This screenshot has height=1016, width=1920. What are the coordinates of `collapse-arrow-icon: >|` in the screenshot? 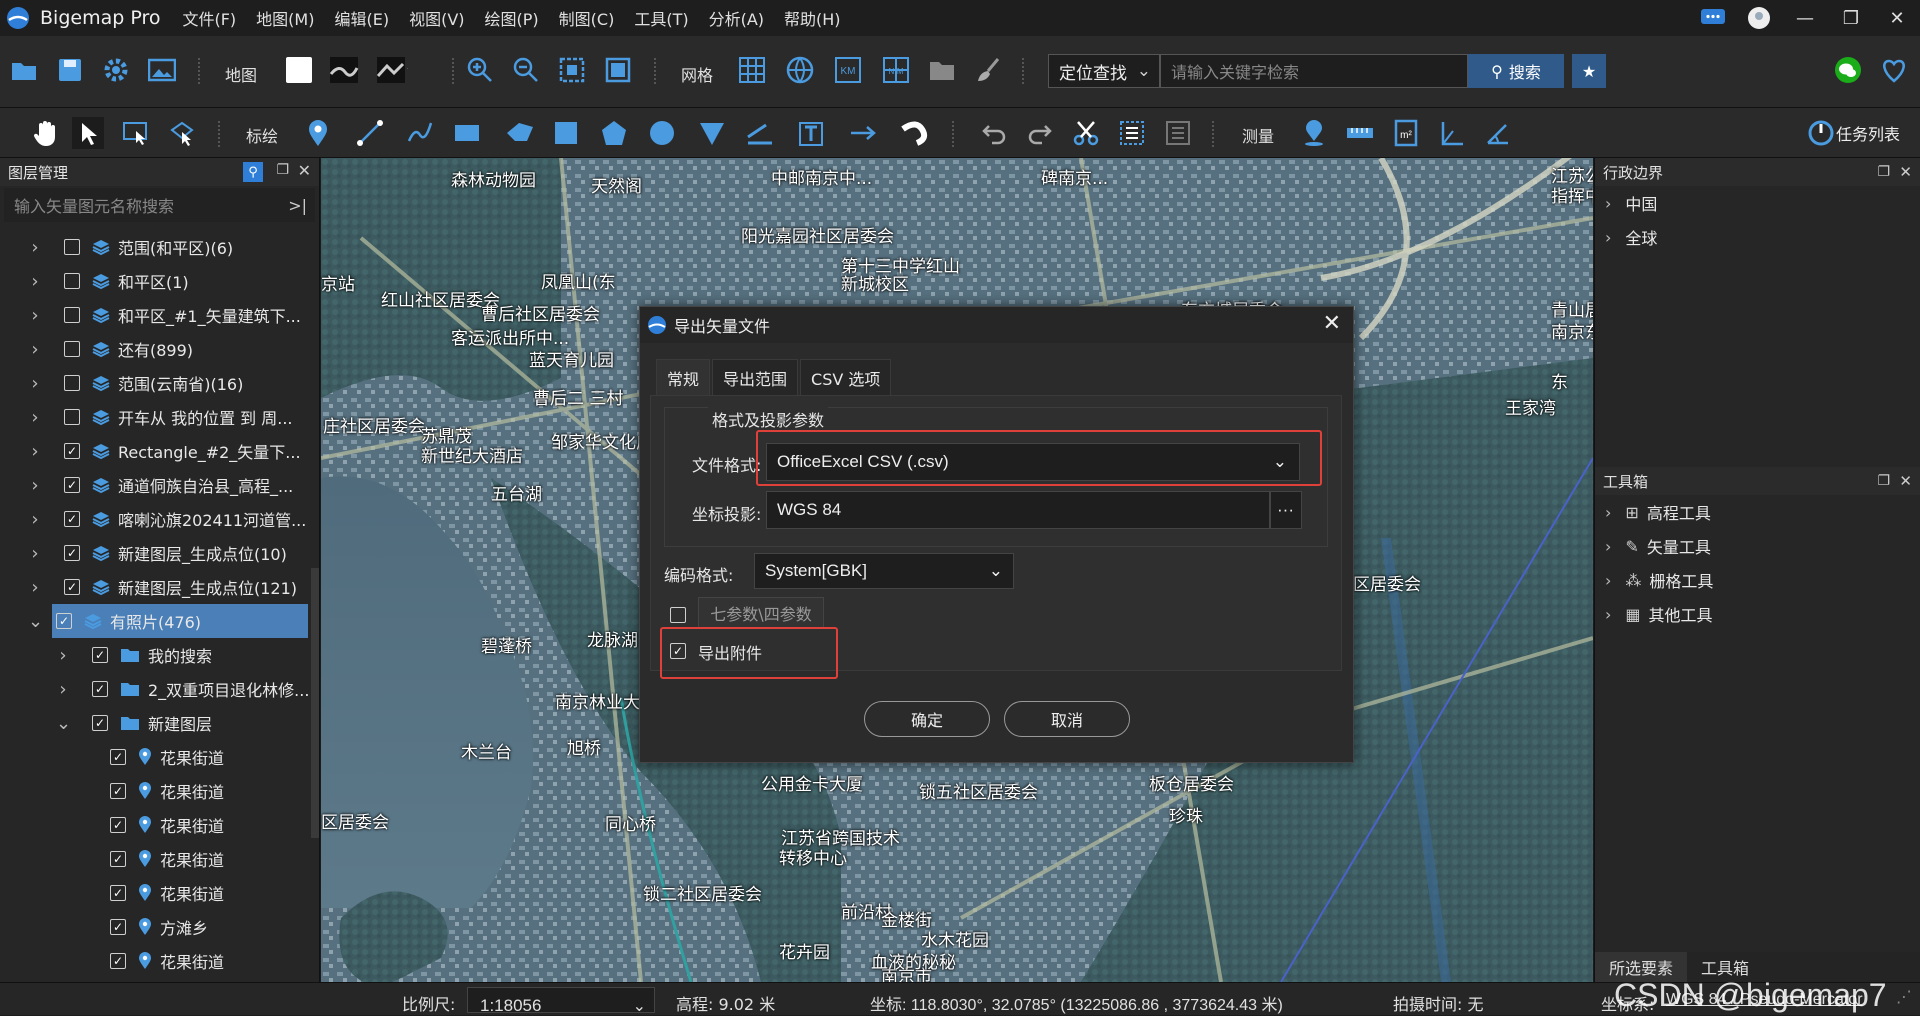 It's located at (297, 205).